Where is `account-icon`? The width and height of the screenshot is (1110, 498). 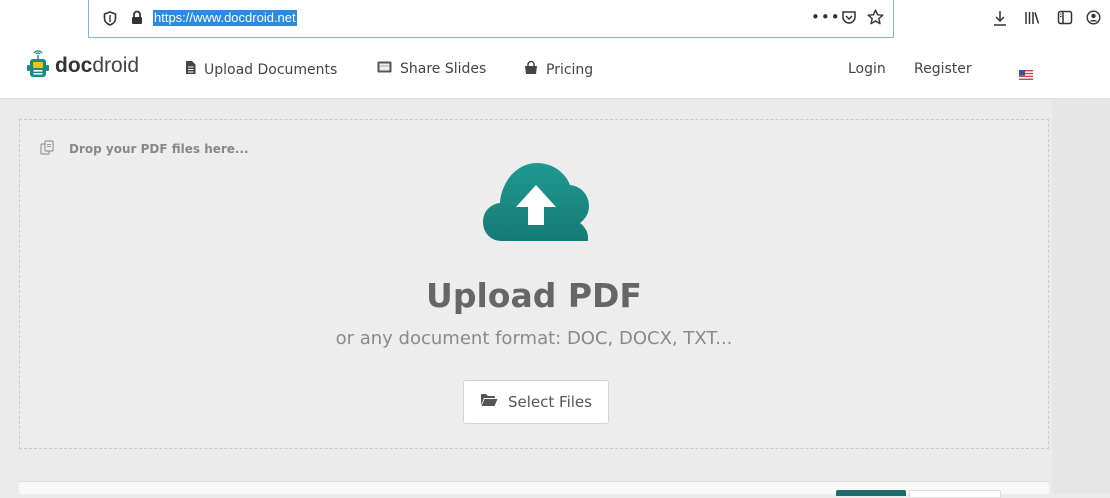 account-icon is located at coordinates (1093, 19).